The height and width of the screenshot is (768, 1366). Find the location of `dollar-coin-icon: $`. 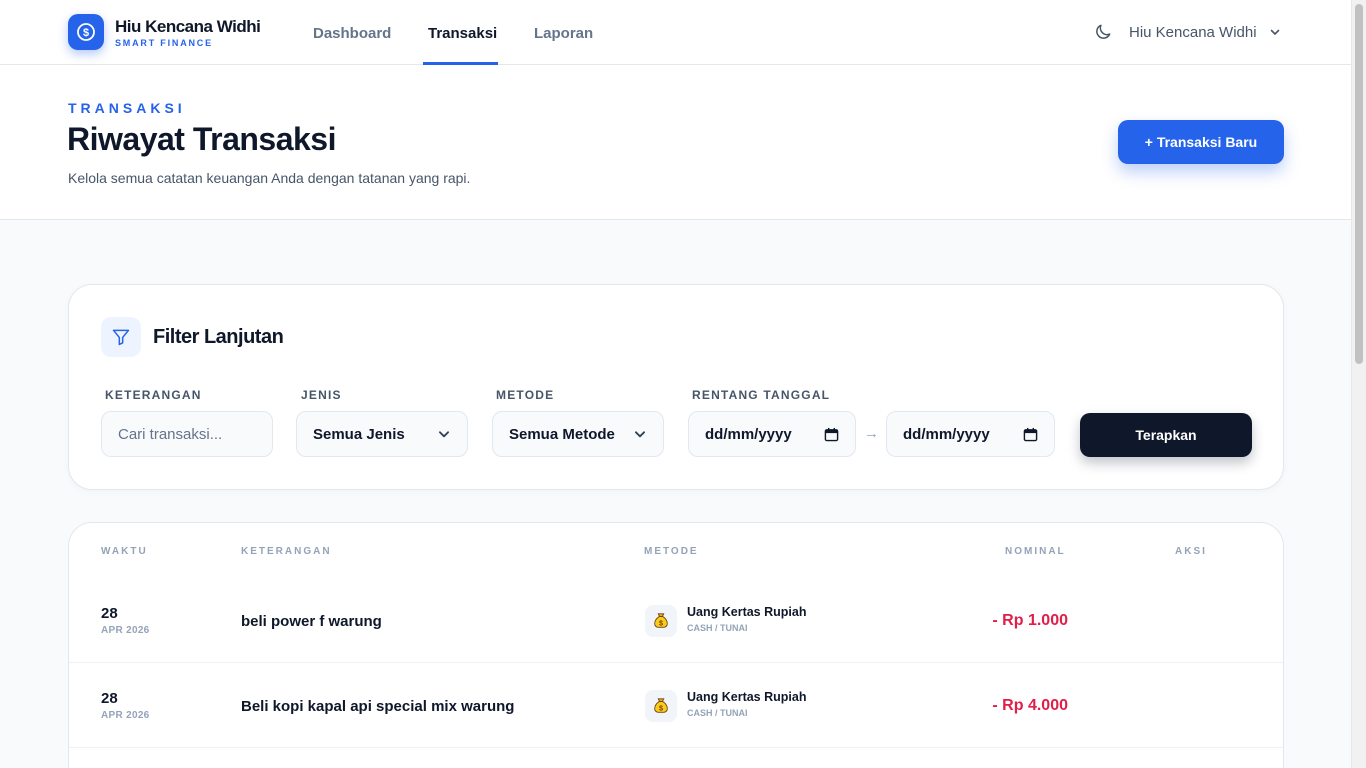

dollar-coin-icon: $ is located at coordinates (86, 32).